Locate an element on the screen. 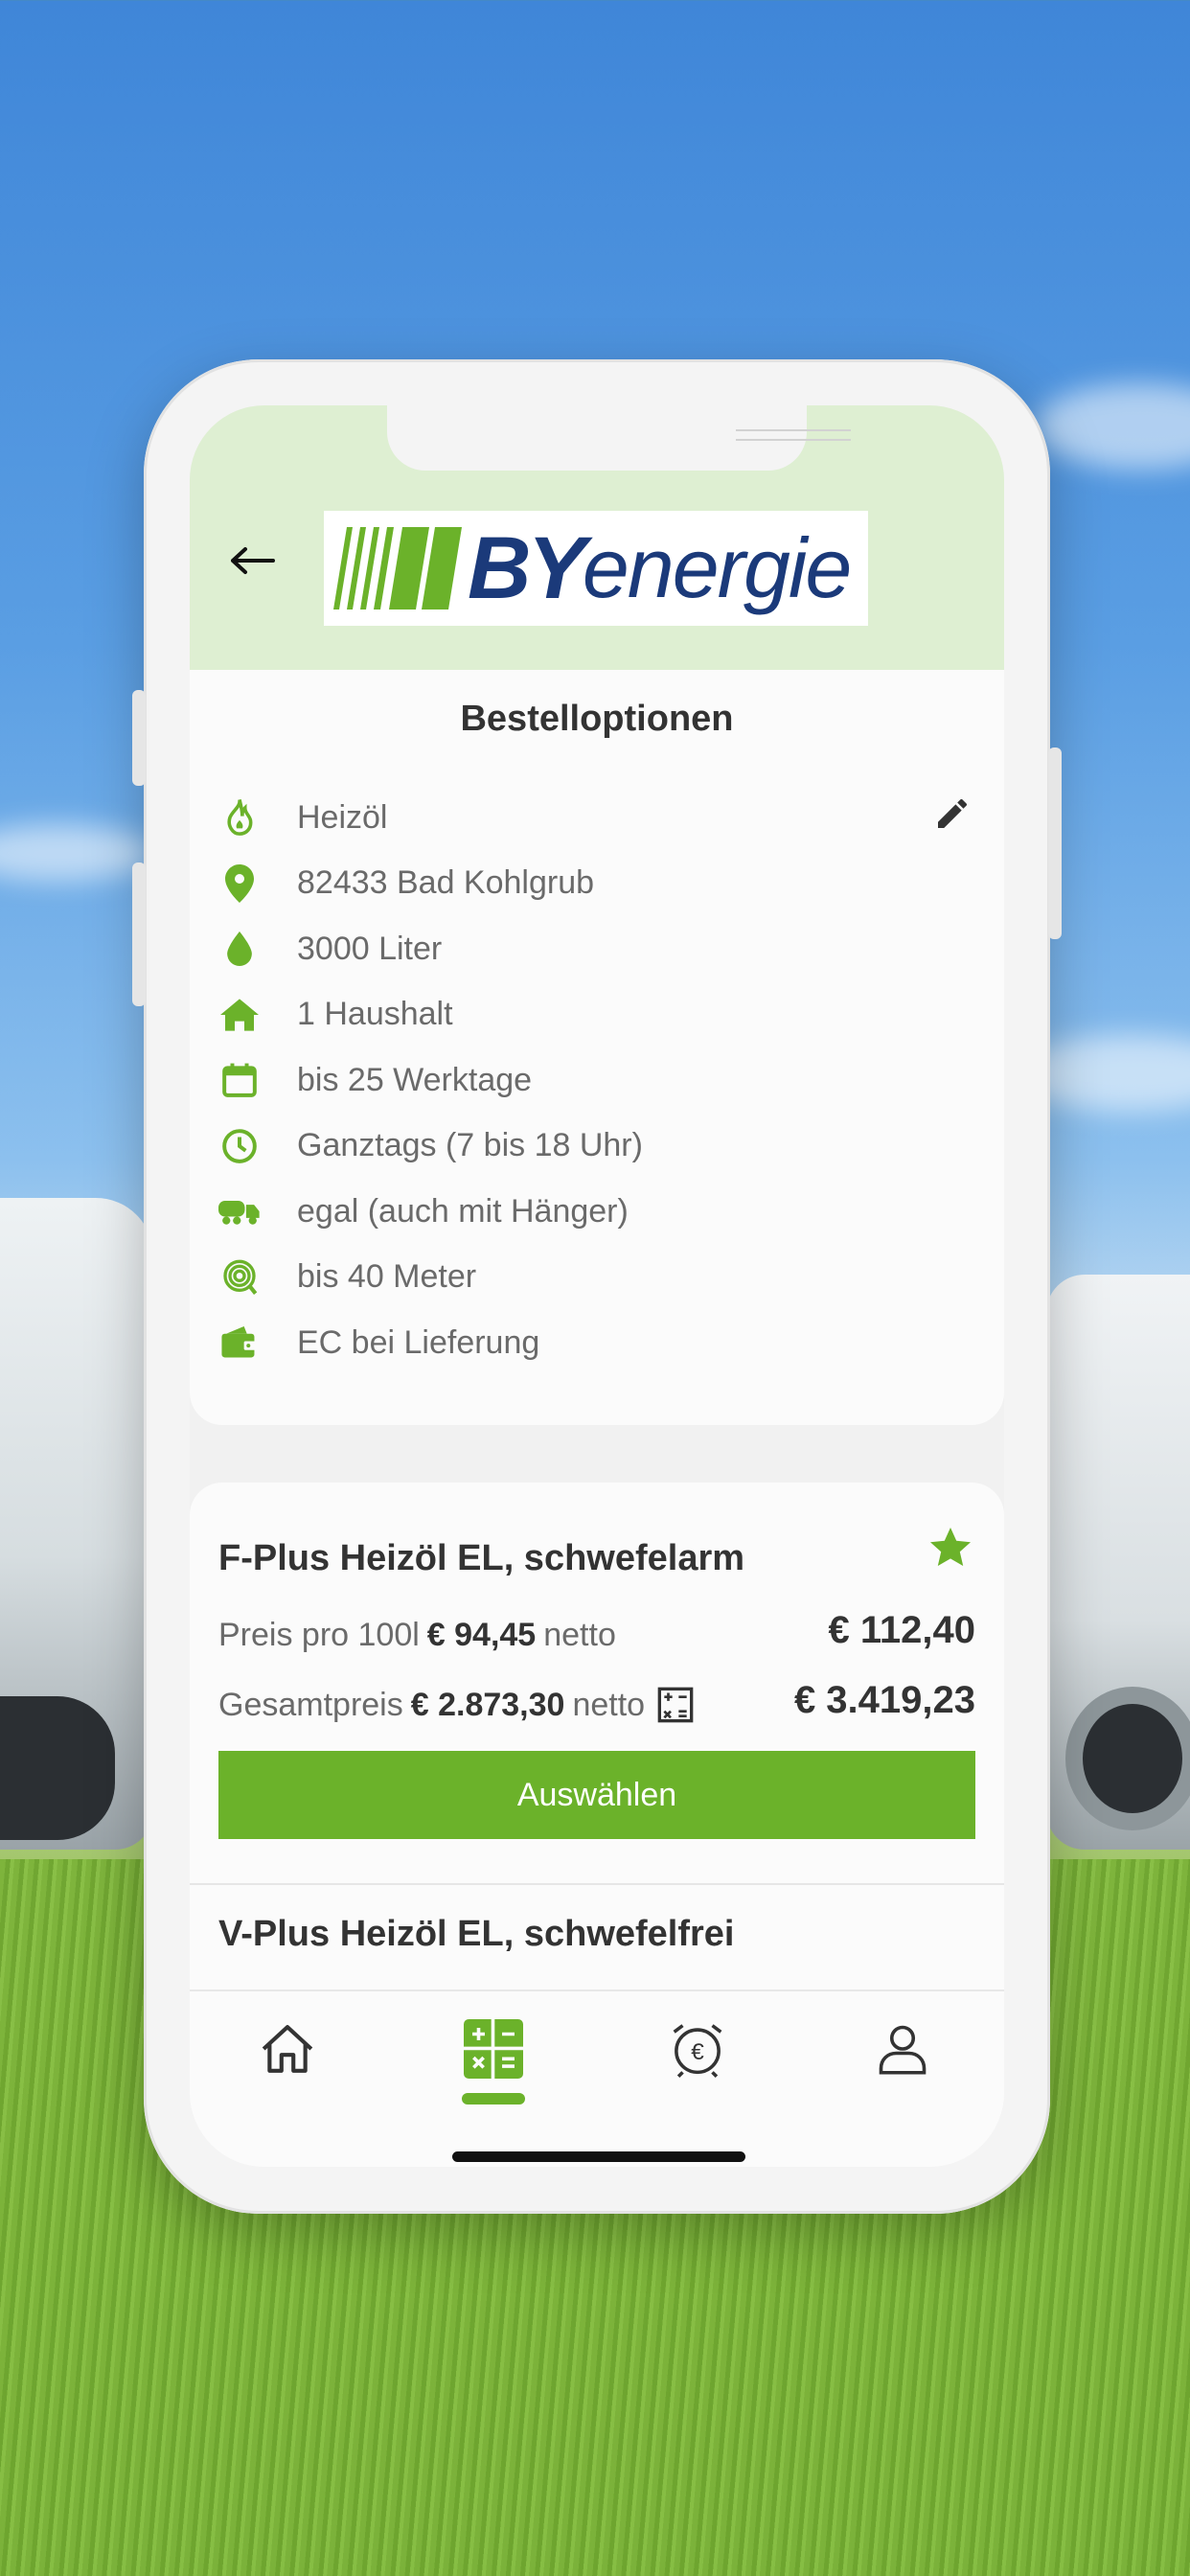 The width and height of the screenshot is (1190, 2576). option-vehicle-text: egal (auch mit Hänger) is located at coordinates (463, 1211).